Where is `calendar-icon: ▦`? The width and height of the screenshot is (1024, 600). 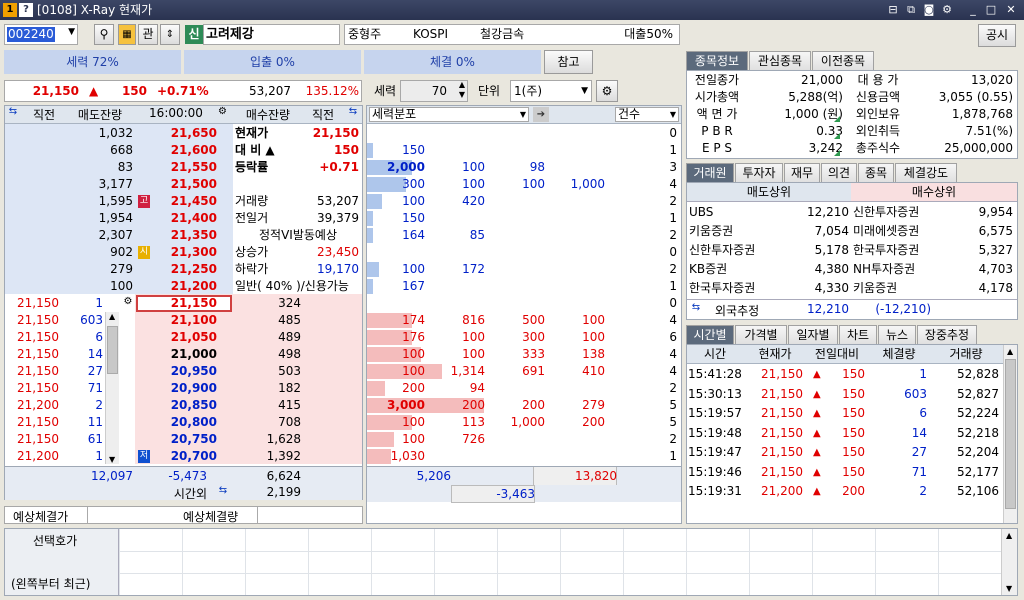 calendar-icon: ▦ is located at coordinates (127, 34).